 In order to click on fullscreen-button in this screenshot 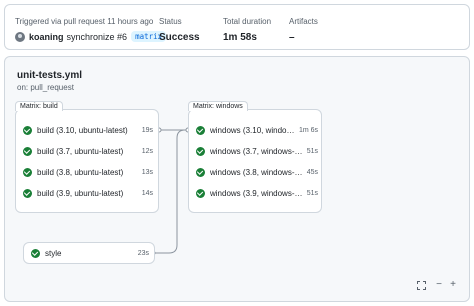, I will do `click(421, 285)`.